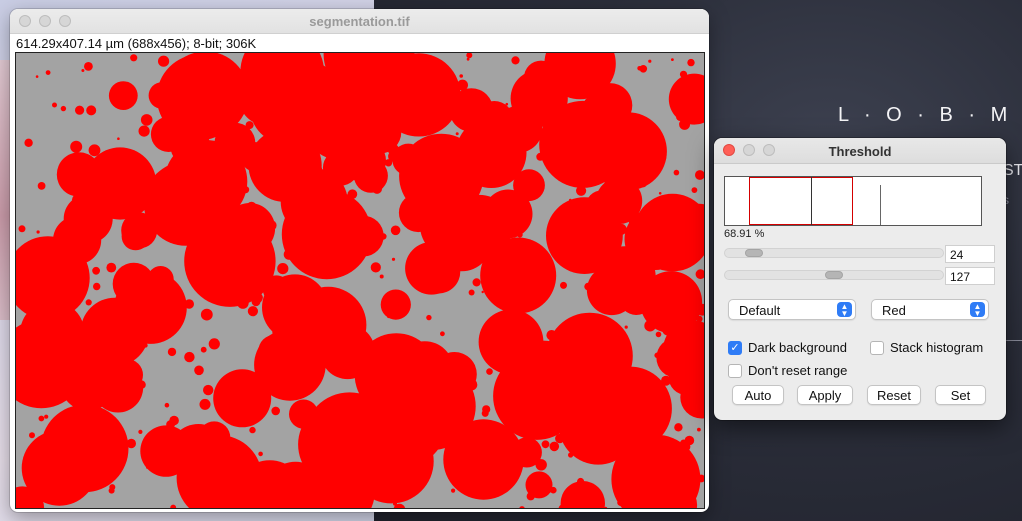  What do you see at coordinates (825, 395) in the screenshot?
I see `apply-button: Apply` at bounding box center [825, 395].